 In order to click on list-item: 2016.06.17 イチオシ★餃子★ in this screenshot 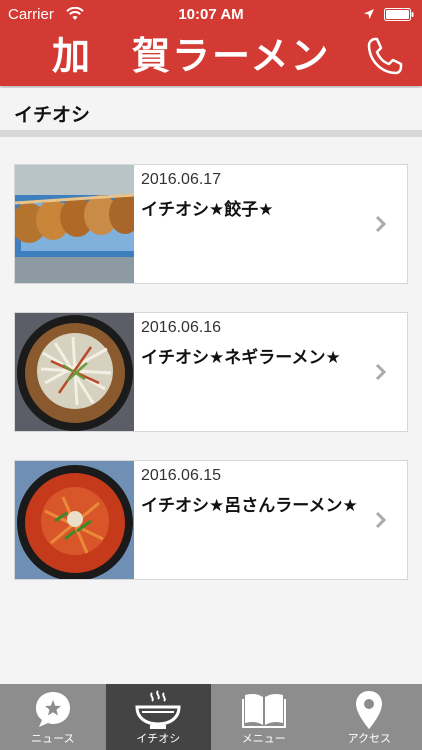, I will do `click(211, 224)`.